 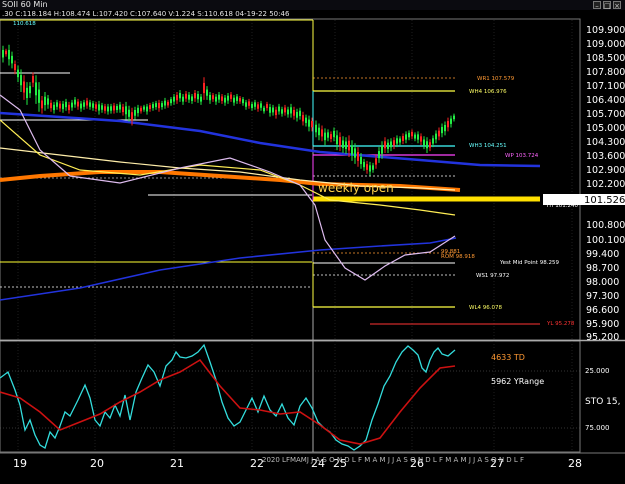 What do you see at coordinates (605, 170) in the screenshot?
I see `price-tick-label: 102.900` at bounding box center [605, 170].